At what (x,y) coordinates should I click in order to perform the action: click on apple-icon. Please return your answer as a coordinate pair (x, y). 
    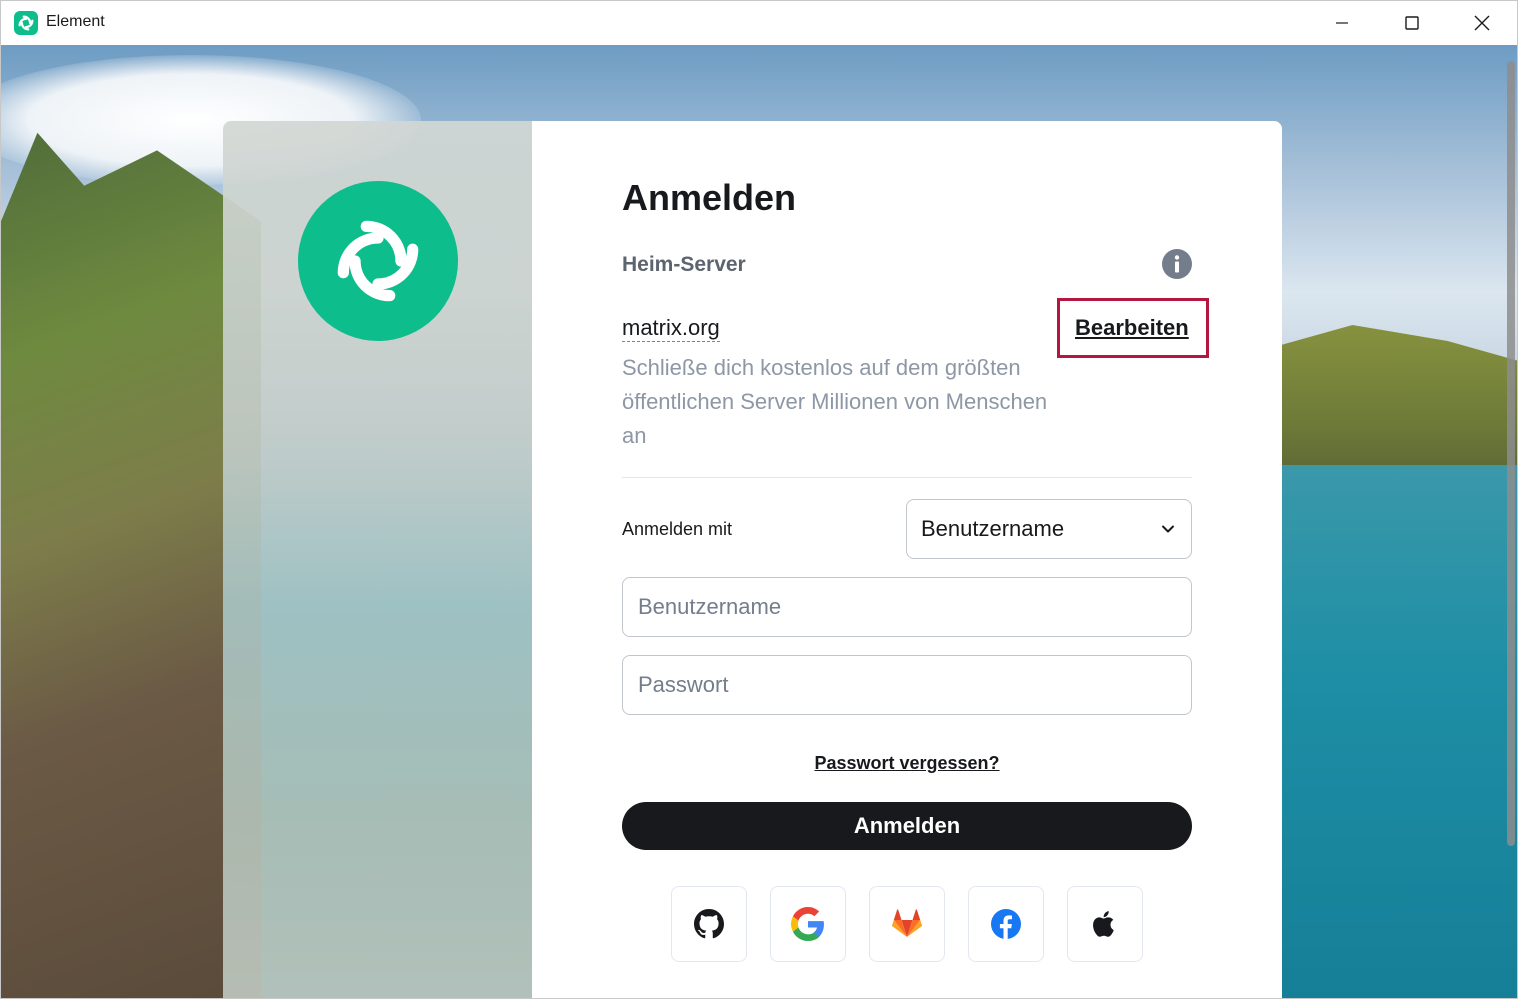
    Looking at the image, I should click on (1103, 924).